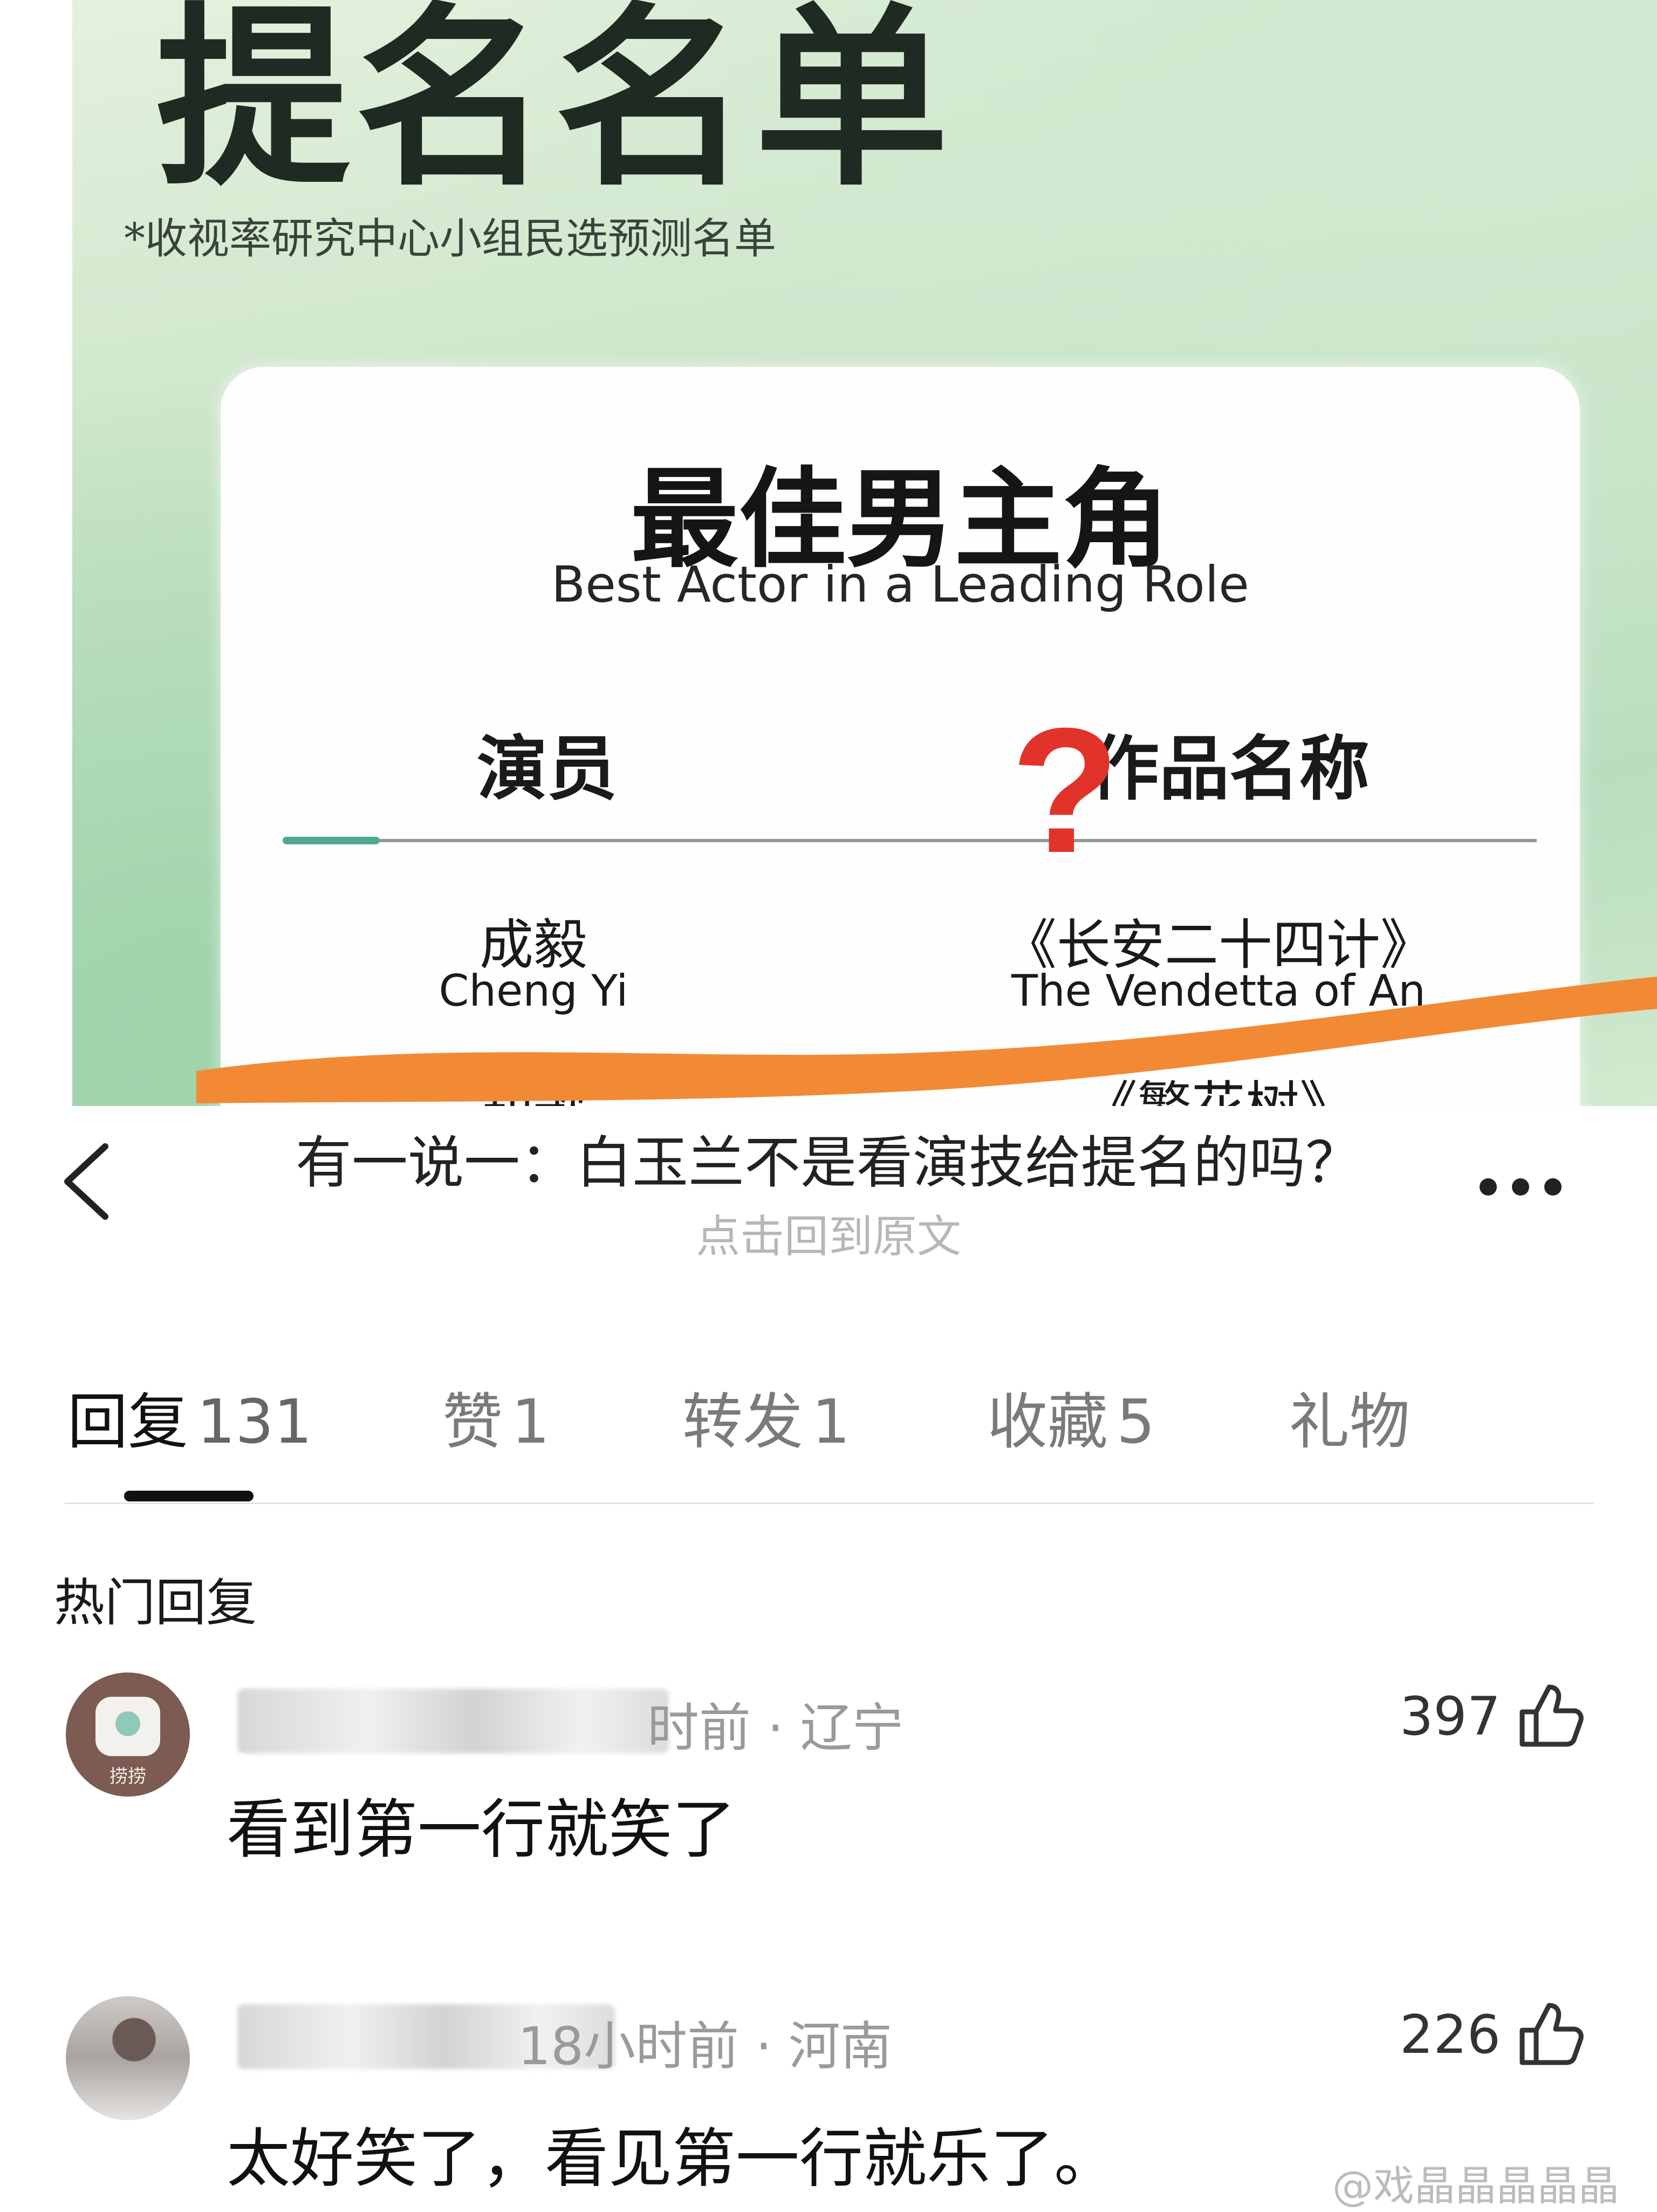 The height and width of the screenshot is (2212, 1657). I want to click on tab-favorites-count: 5, so click(1136, 1422).